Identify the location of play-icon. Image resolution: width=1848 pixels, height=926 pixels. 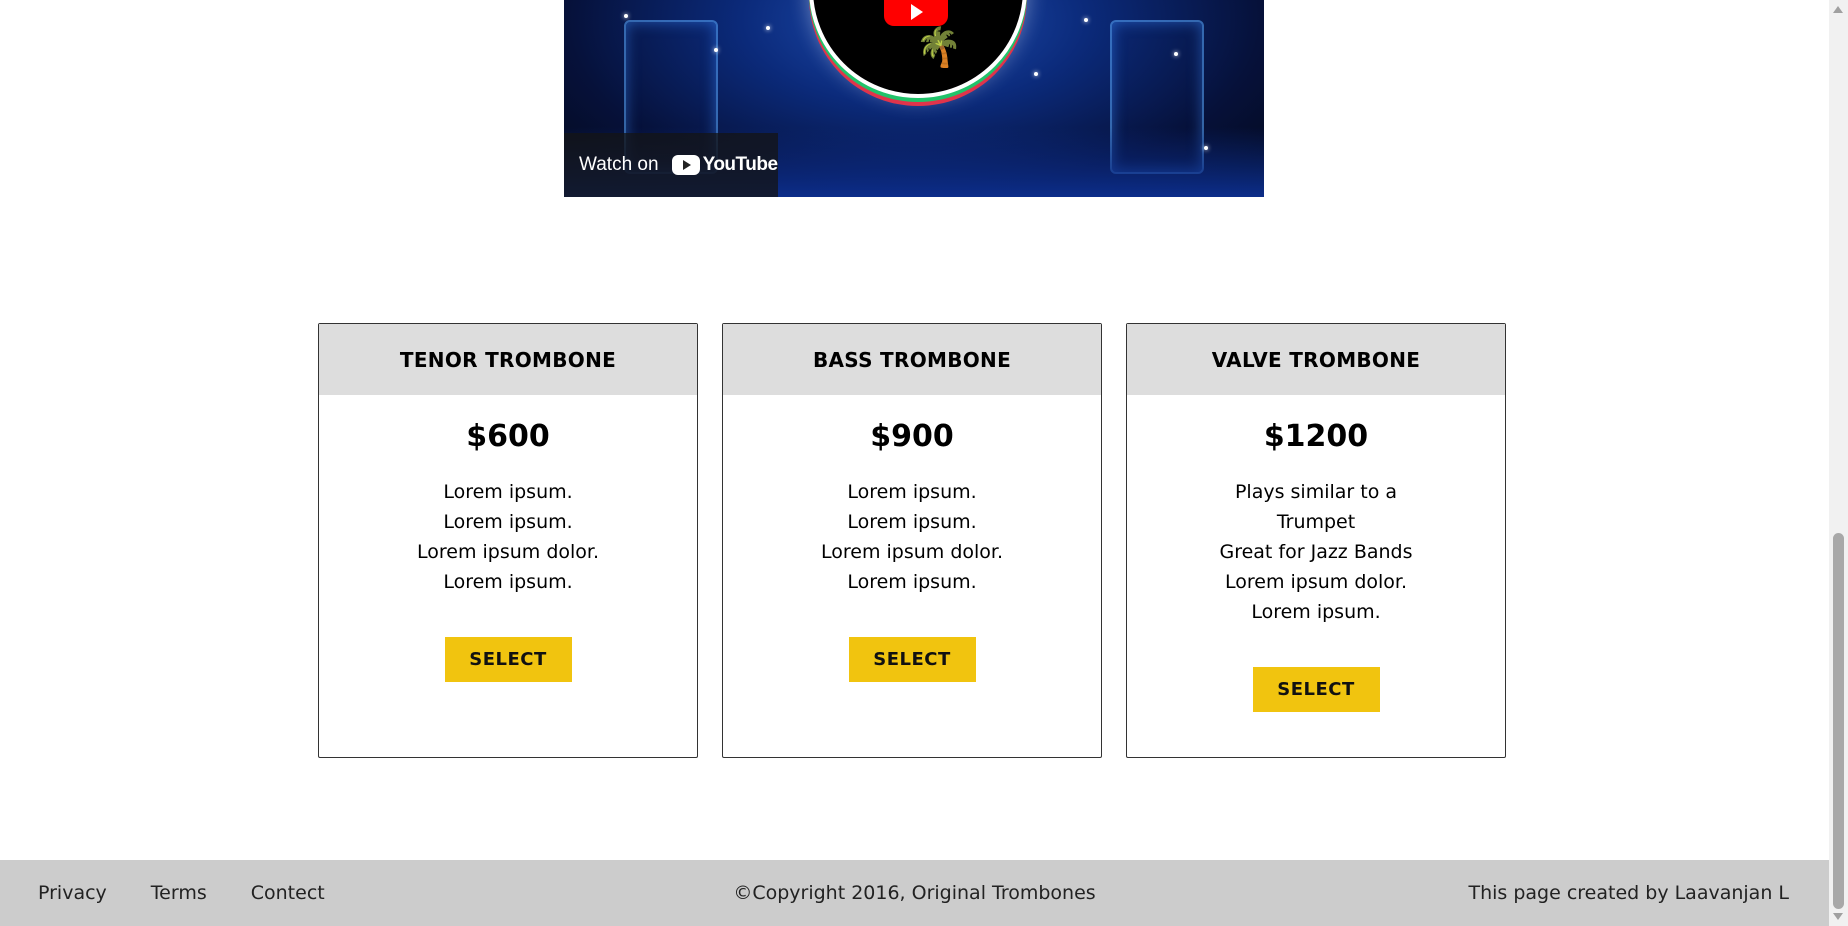
(916, 13).